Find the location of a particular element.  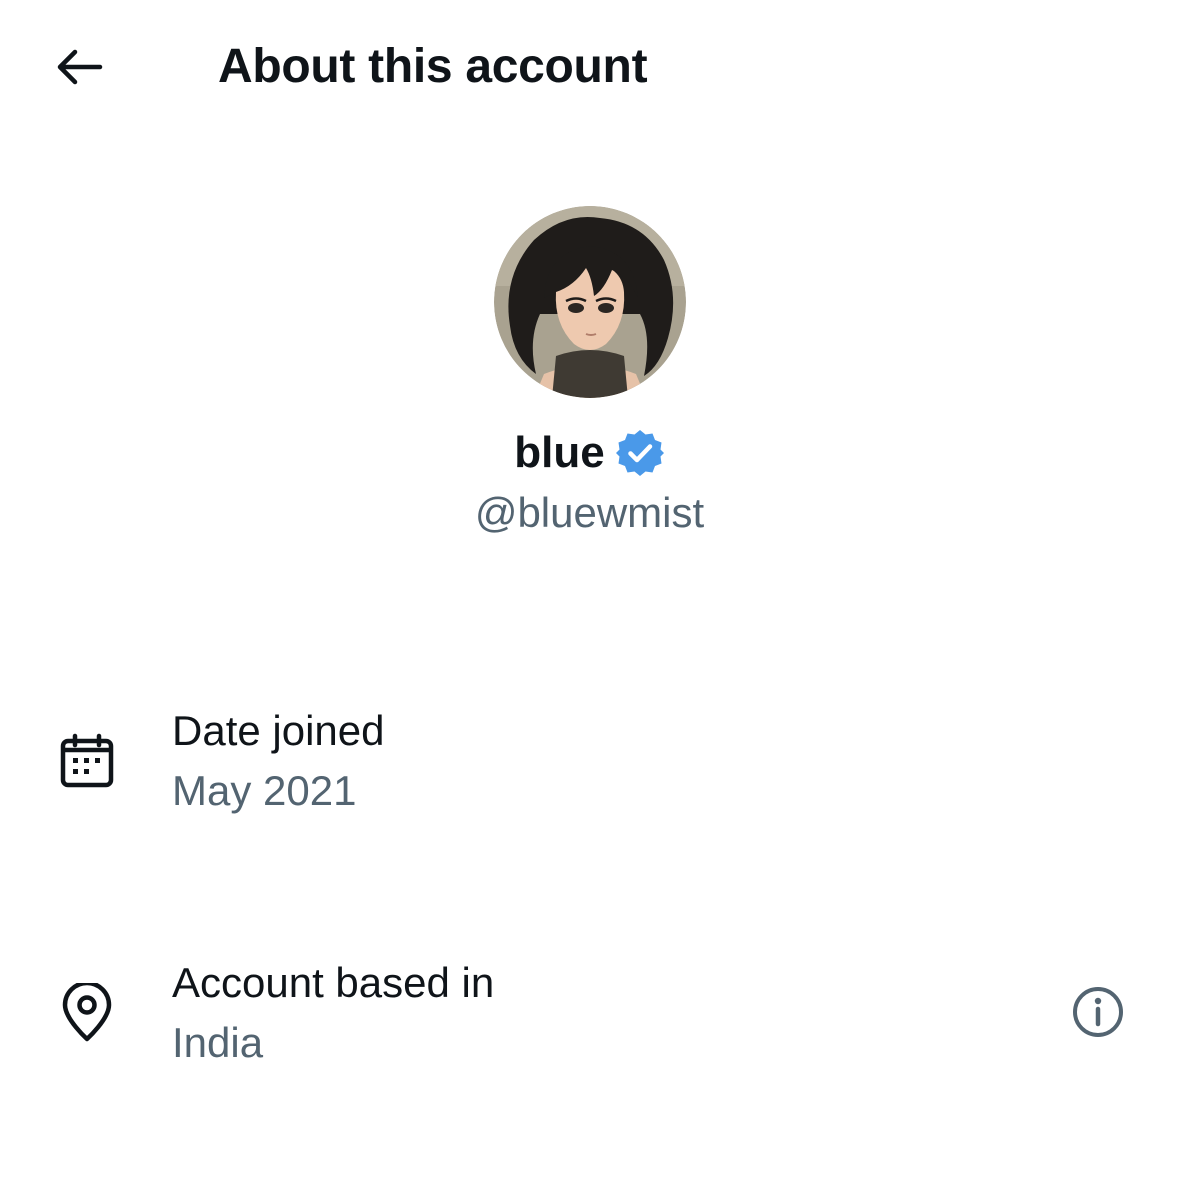

username-handle: @bluewmist is located at coordinates (589, 512).